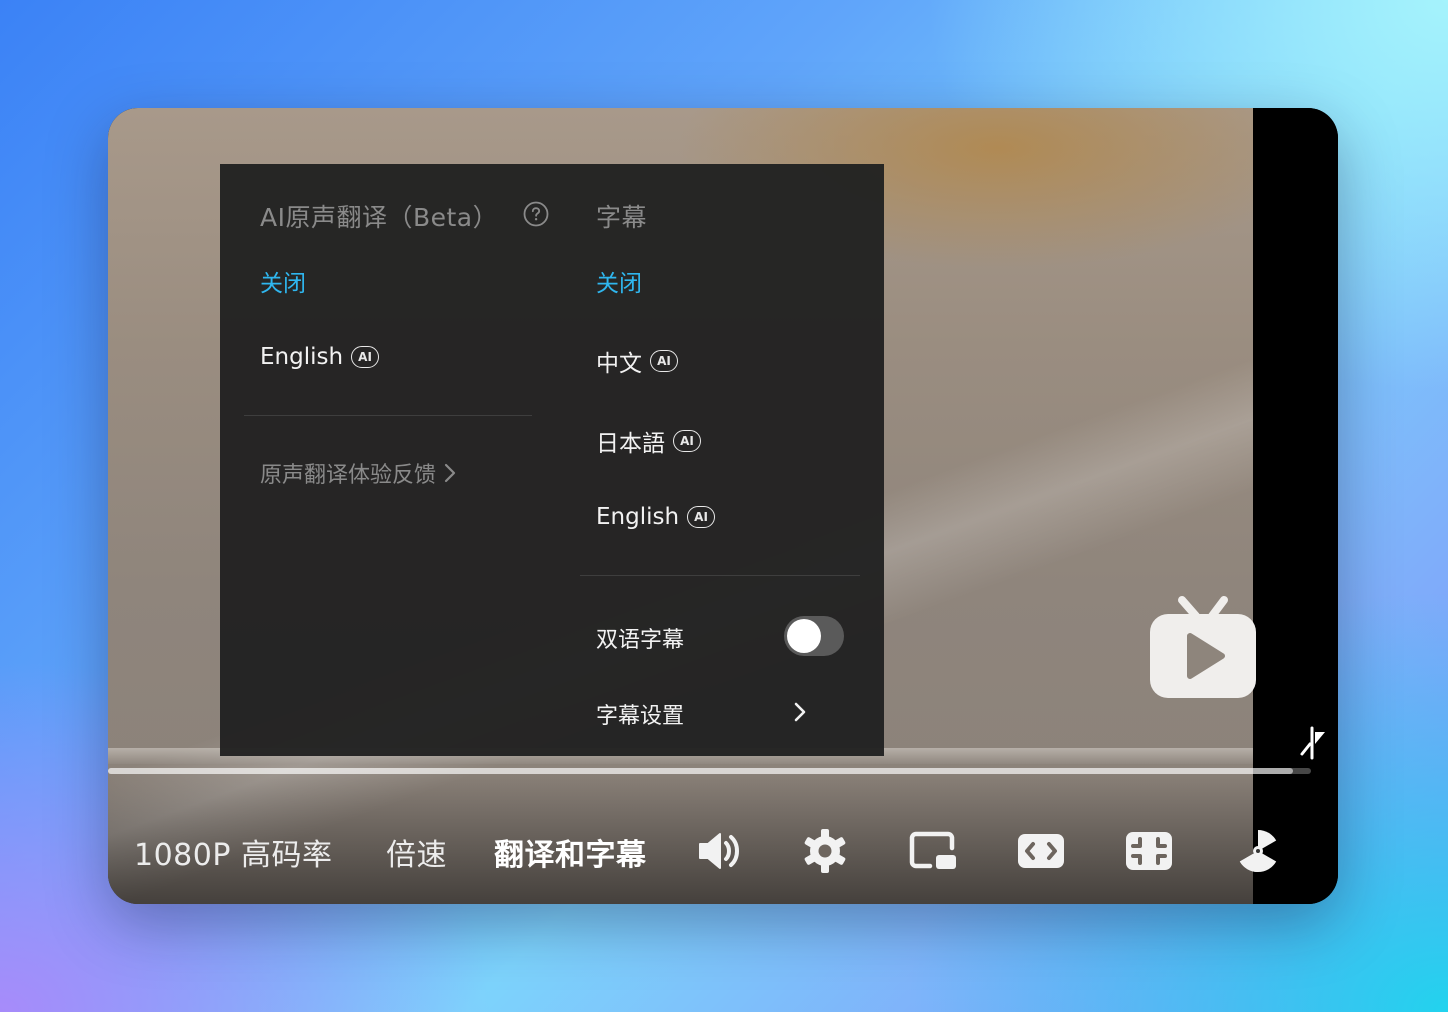 The image size is (1448, 1012). I want to click on translate-feedback-link: 原声翻译体验反馈, so click(358, 473).